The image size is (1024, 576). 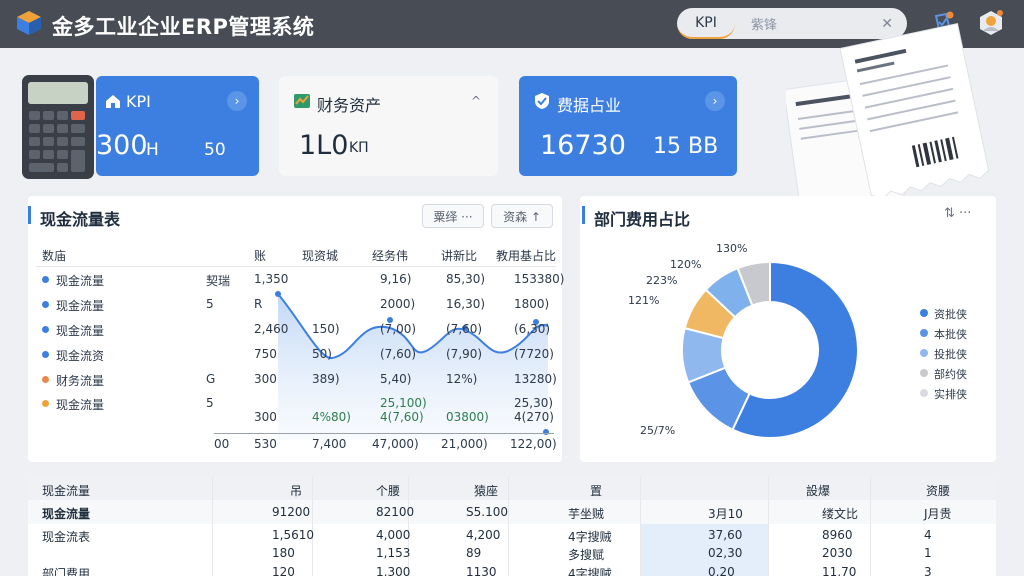 What do you see at coordinates (384, 433) in the screenshot?
I see `total-divider` at bounding box center [384, 433].